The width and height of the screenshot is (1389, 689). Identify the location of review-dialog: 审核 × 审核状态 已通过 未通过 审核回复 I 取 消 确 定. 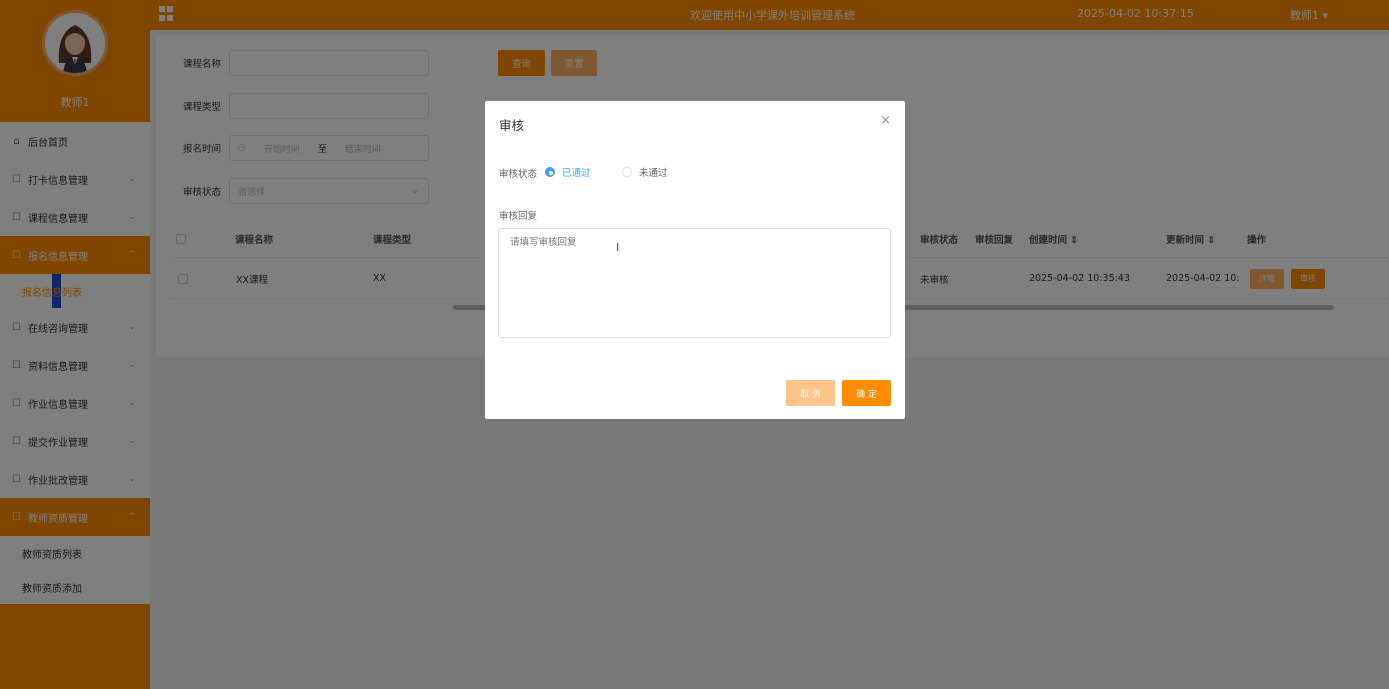
(695, 260).